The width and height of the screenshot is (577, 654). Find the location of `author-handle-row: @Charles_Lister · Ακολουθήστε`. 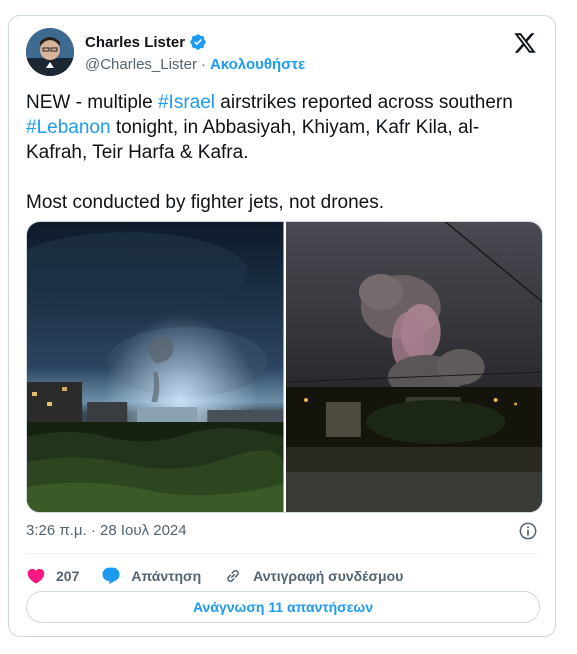

author-handle-row: @Charles_Lister · Ακολουθήστε is located at coordinates (195, 64).